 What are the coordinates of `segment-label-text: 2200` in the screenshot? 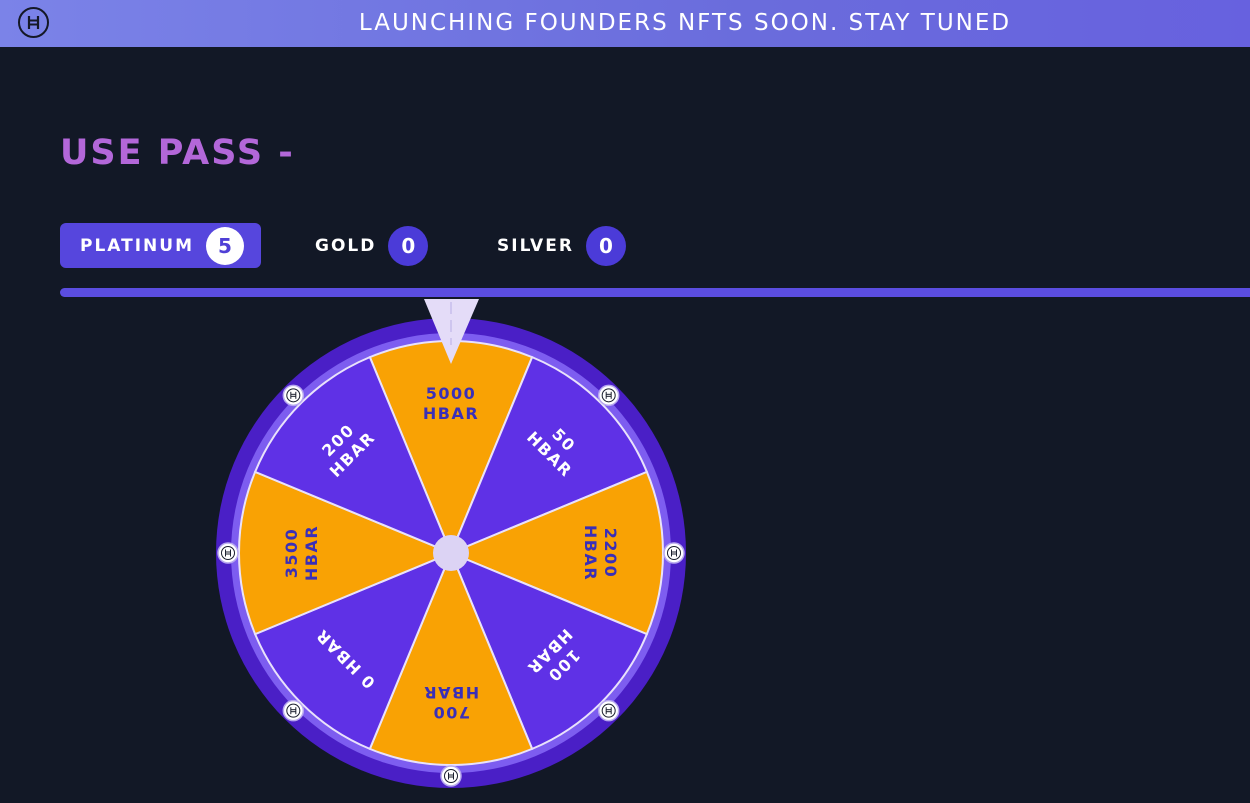 It's located at (610, 553).